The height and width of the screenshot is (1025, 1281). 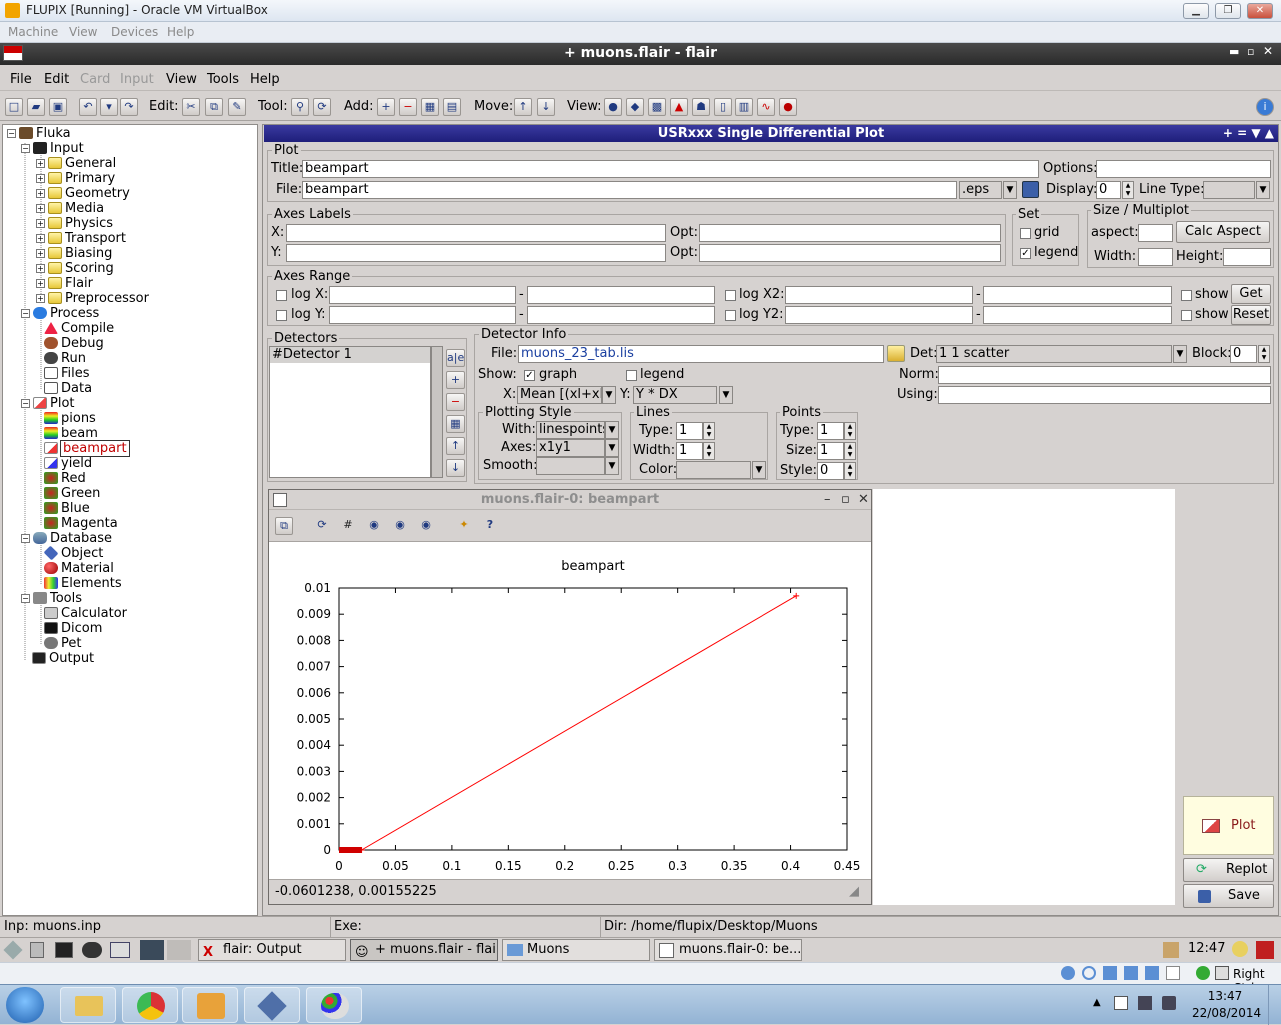 I want to click on windows-start-icon, so click(x=25, y=1005).